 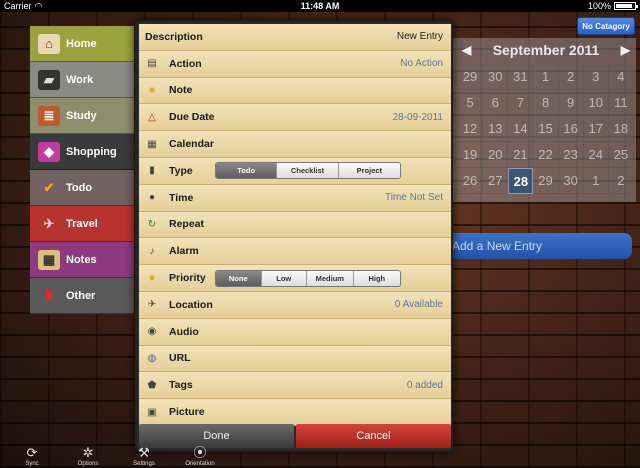 I want to click on orientation-icon: ⦿, so click(x=200, y=452).